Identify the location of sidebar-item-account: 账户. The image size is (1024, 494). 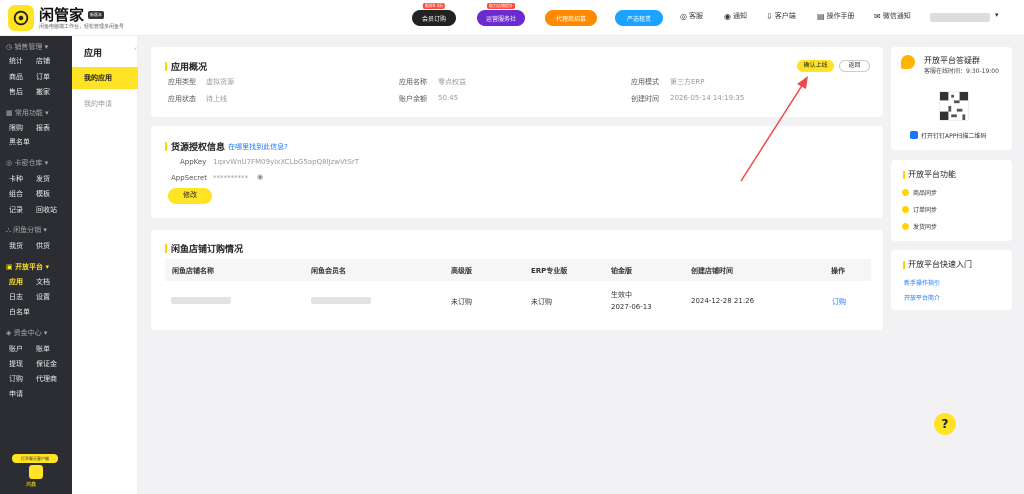
(16, 349).